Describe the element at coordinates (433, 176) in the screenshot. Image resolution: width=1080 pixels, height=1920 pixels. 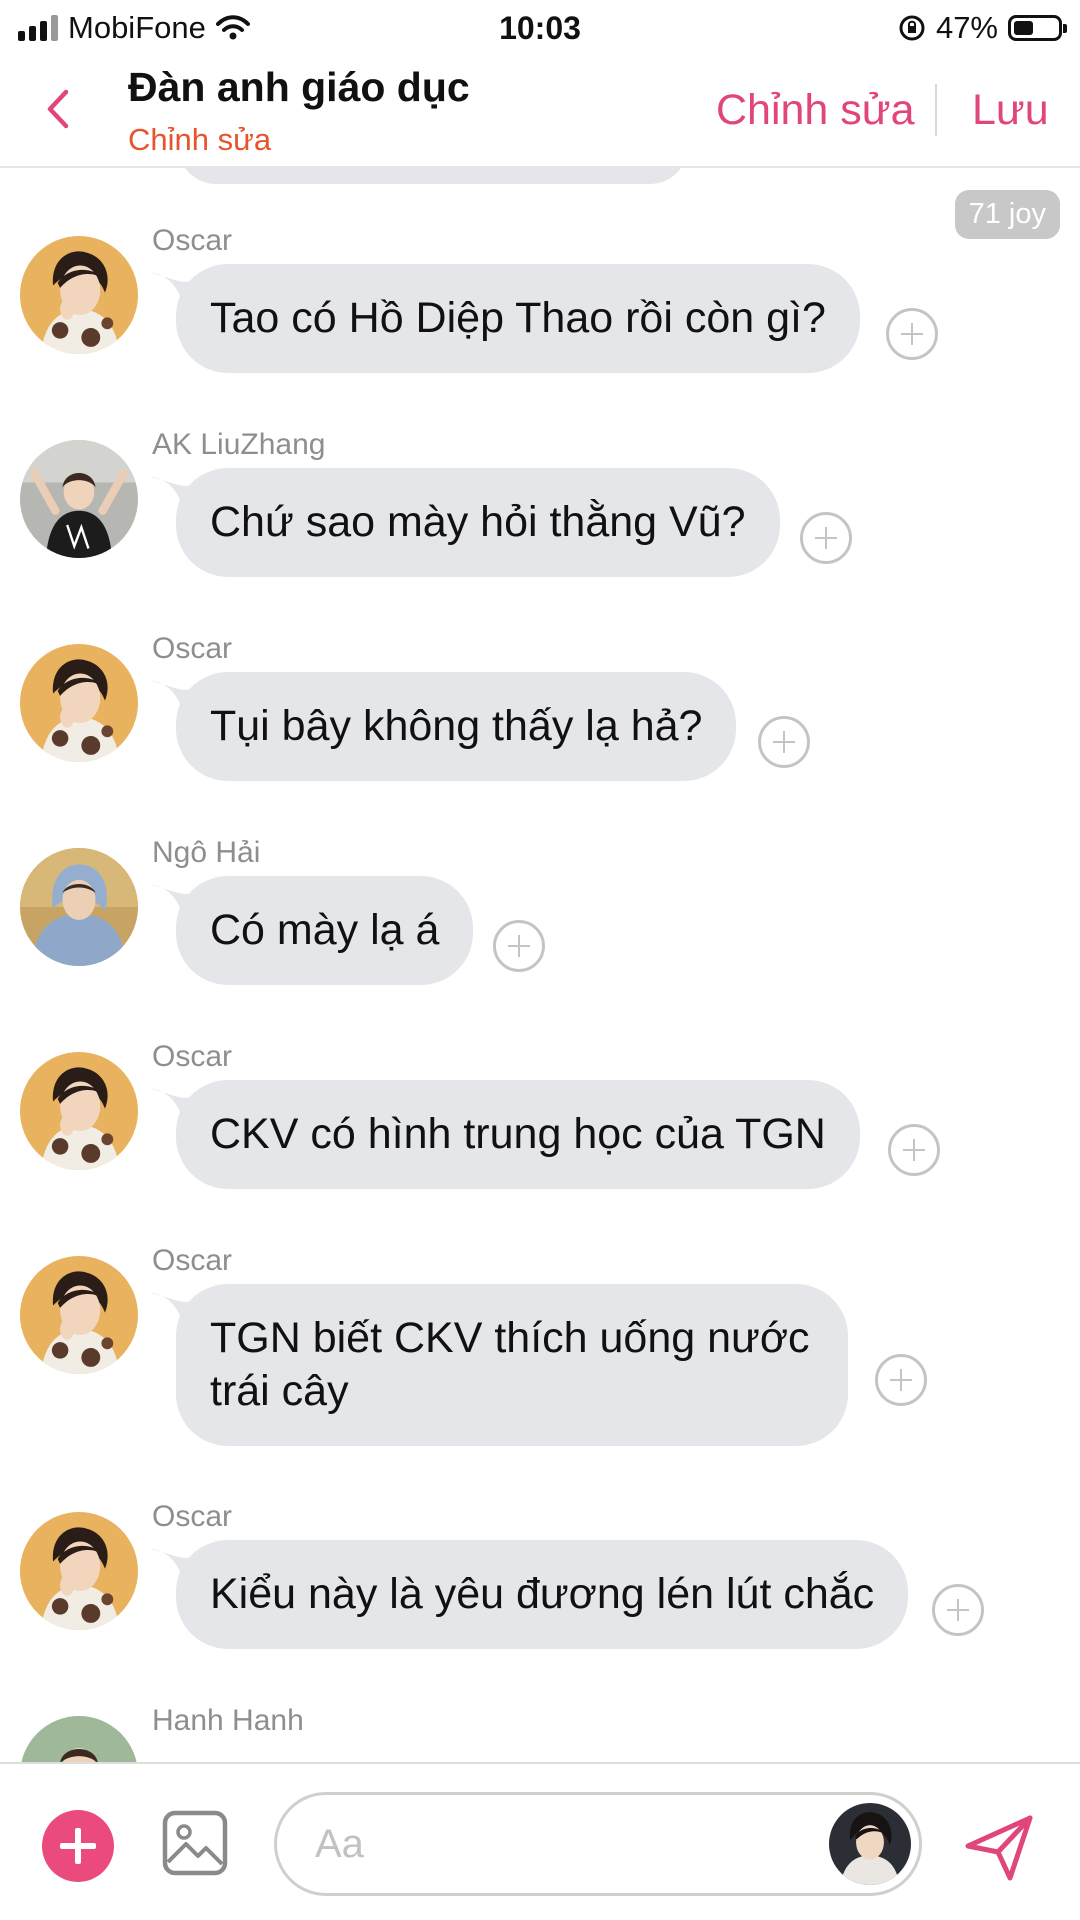
I see `previous-message-bubble` at that location.